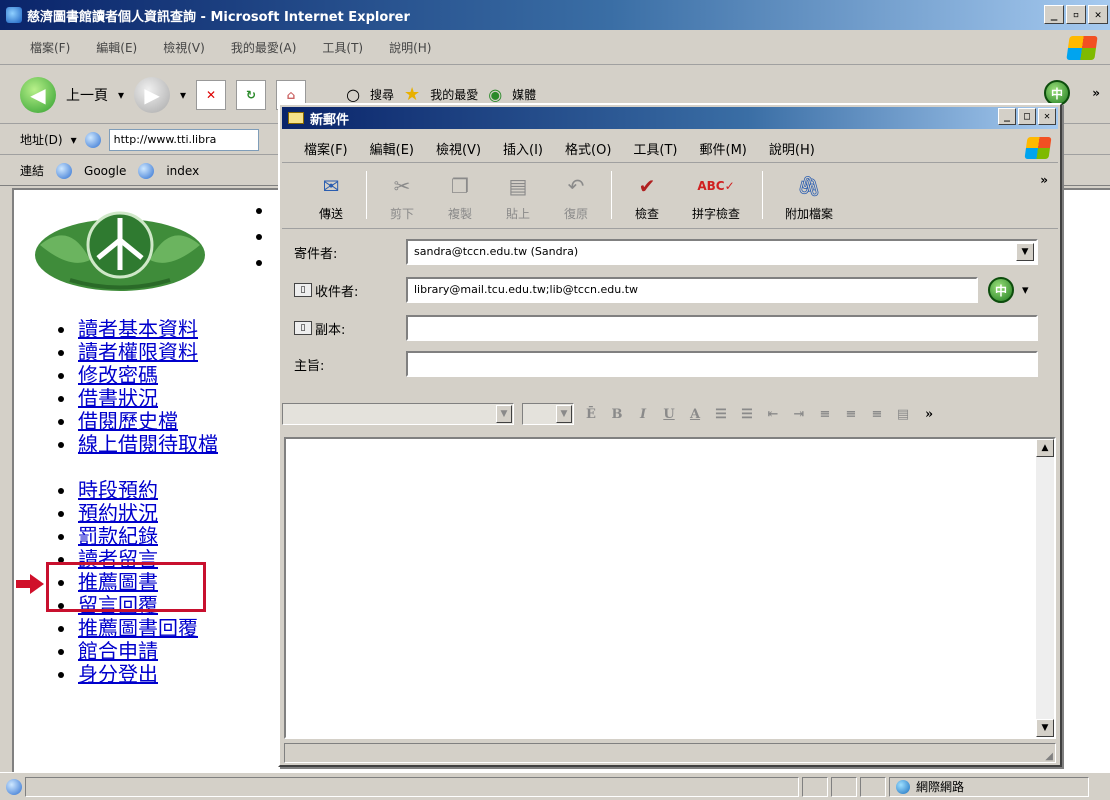  Describe the element at coordinates (721, 414) in the screenshot. I see `numbered-list-icon: ☰` at that location.